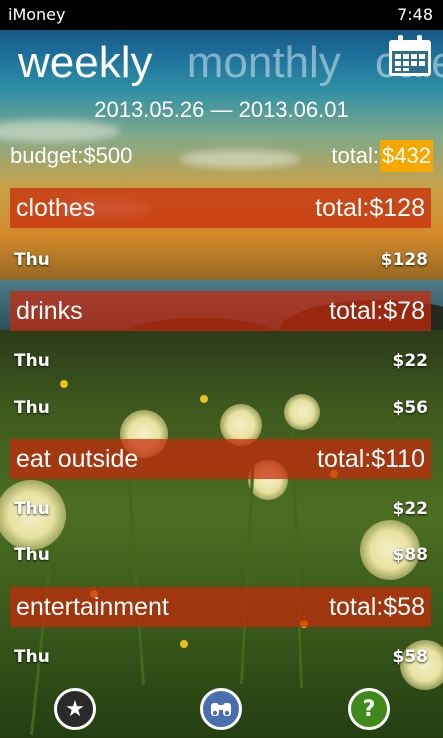 This screenshot has height=738, width=443. I want to click on category-eat-outside: eat outside total:$110, so click(220, 459).